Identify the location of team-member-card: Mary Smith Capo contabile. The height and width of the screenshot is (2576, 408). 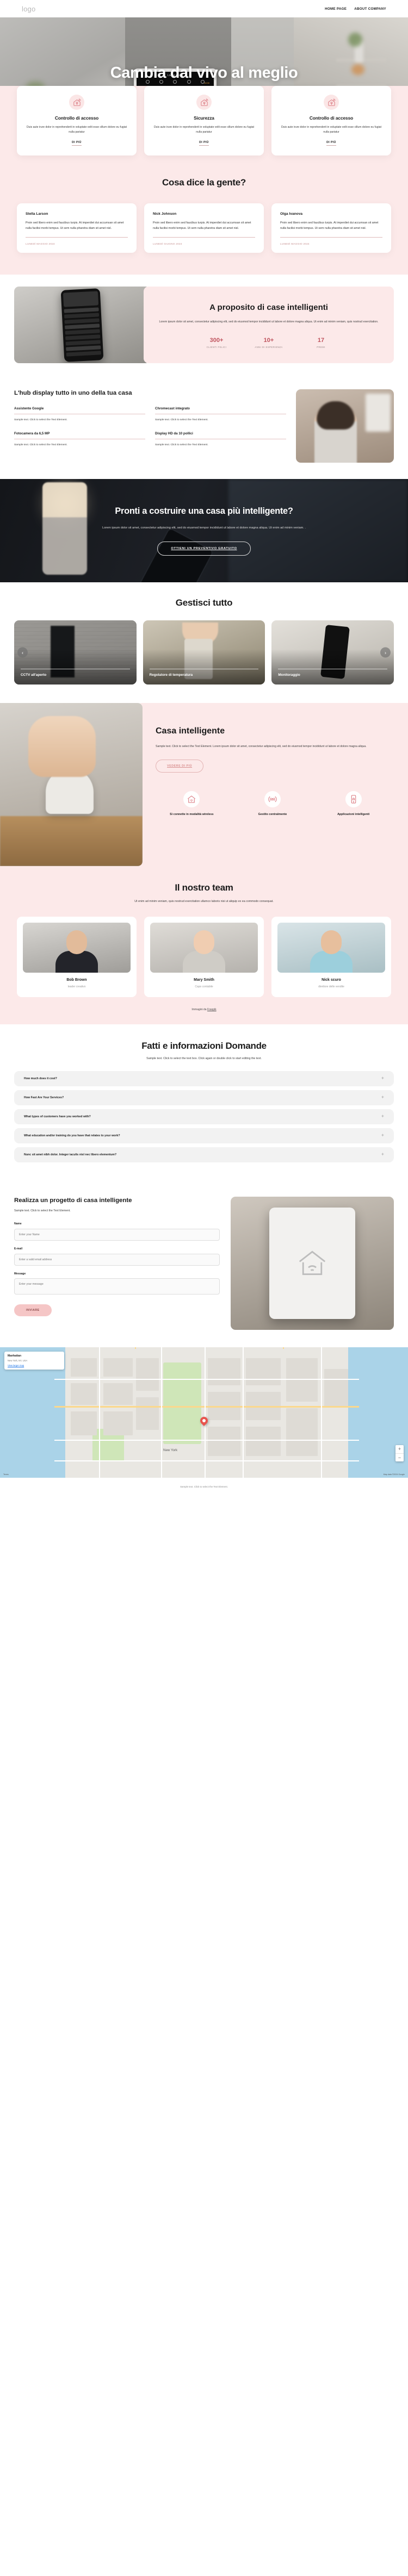
(204, 956).